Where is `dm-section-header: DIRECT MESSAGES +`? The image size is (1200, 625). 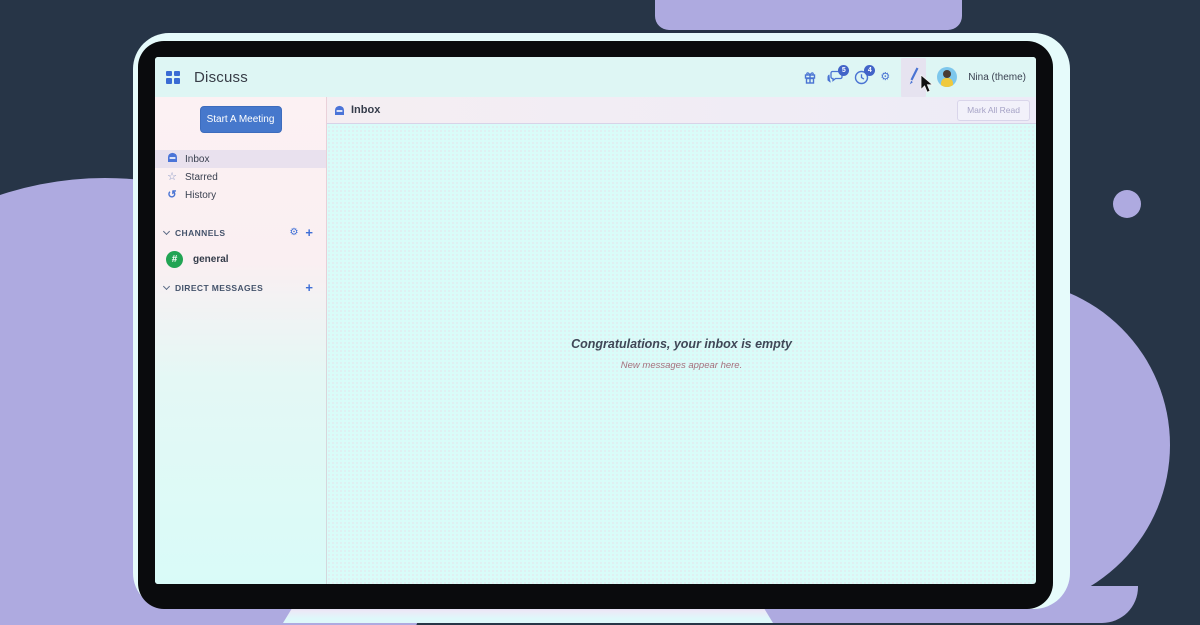
dm-section-header: DIRECT MESSAGES + is located at coordinates (240, 287).